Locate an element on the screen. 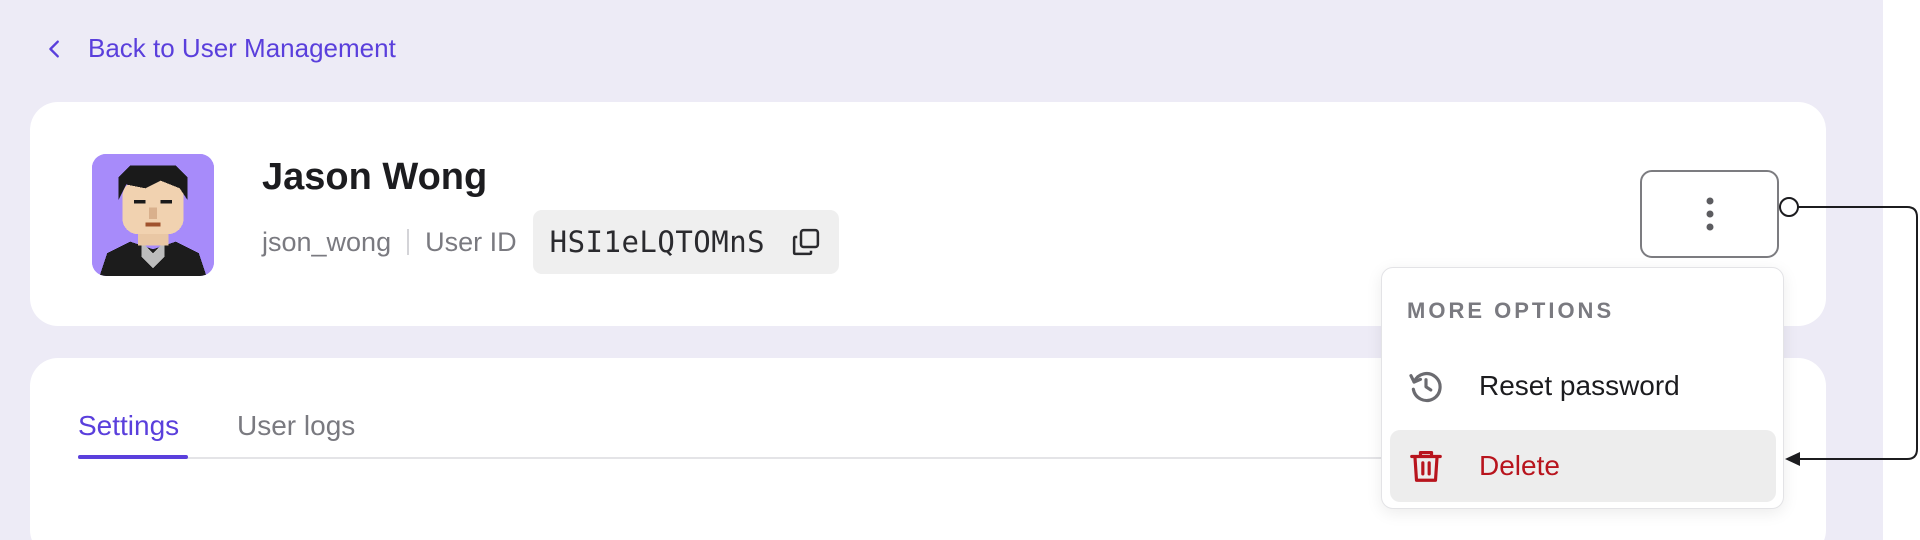 Image resolution: width=1920 pixels, height=540 pixels. more-options-button is located at coordinates (1709, 214).